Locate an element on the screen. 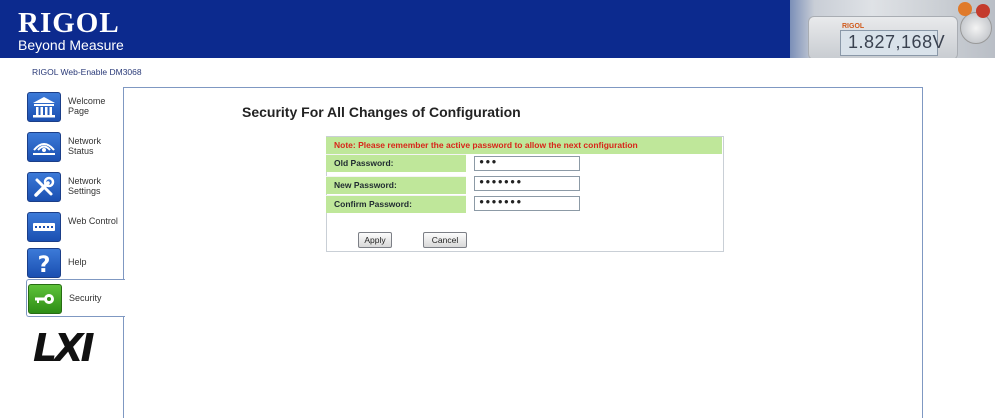  sidebar-item-label: Security is located at coordinates (85, 298).